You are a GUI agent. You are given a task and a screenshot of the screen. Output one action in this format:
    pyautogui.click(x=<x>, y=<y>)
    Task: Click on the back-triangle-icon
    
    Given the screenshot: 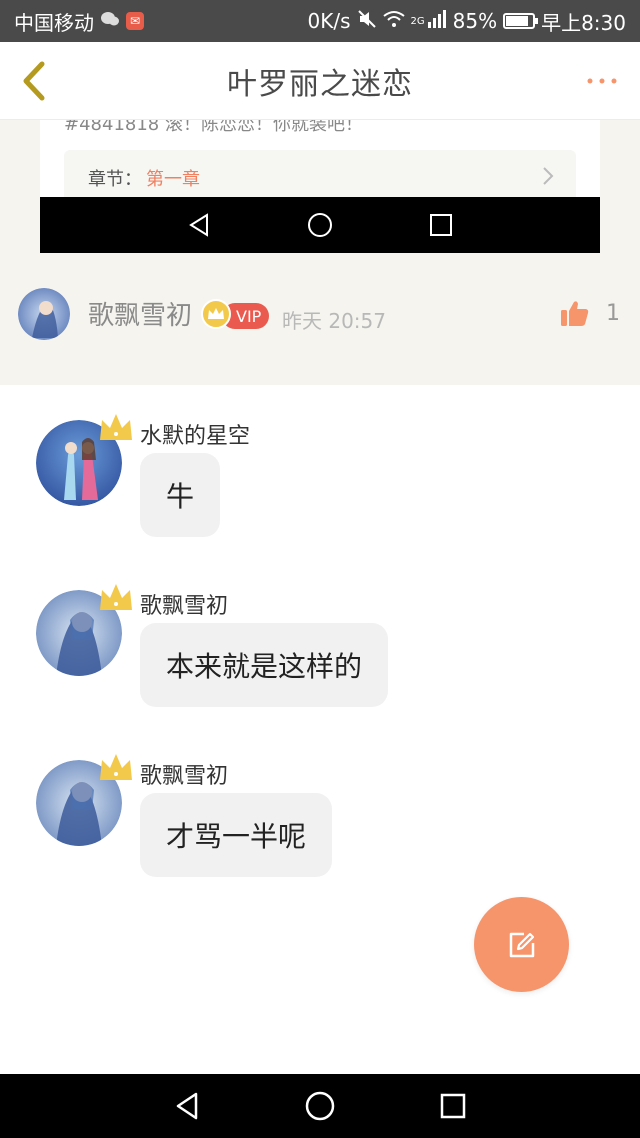 What is the action you would take?
    pyautogui.click(x=186, y=1106)
    